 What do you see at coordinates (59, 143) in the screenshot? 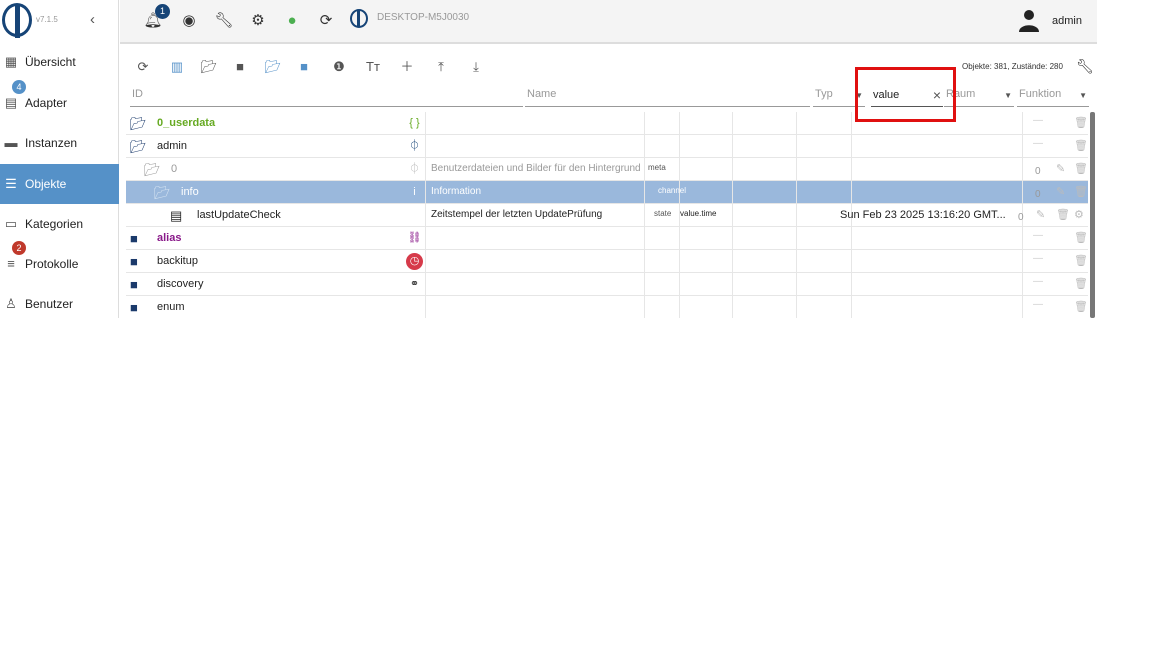
I see `sidebar-item-instanzen: ▬ Instanzen` at bounding box center [59, 143].